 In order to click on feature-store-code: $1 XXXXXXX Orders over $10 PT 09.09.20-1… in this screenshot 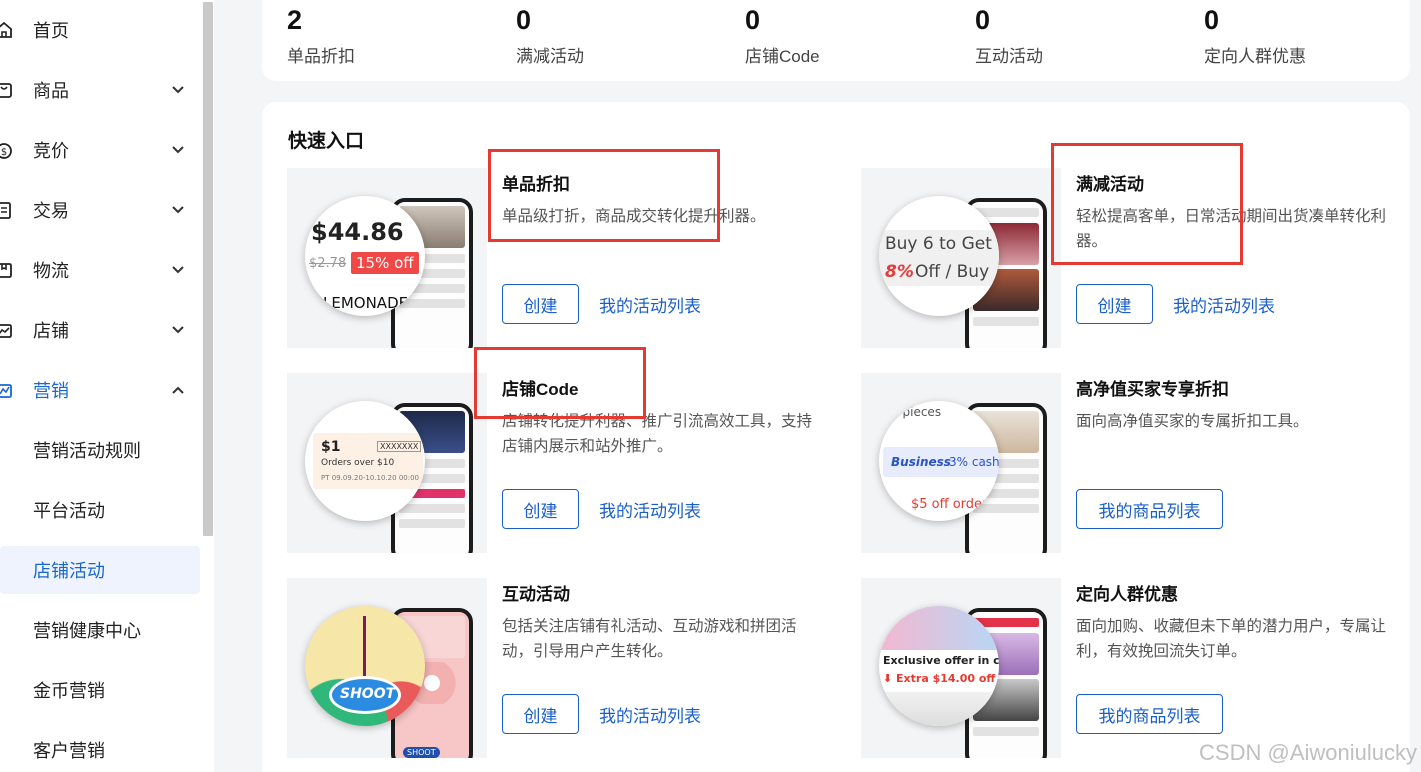, I will do `click(557, 464)`.